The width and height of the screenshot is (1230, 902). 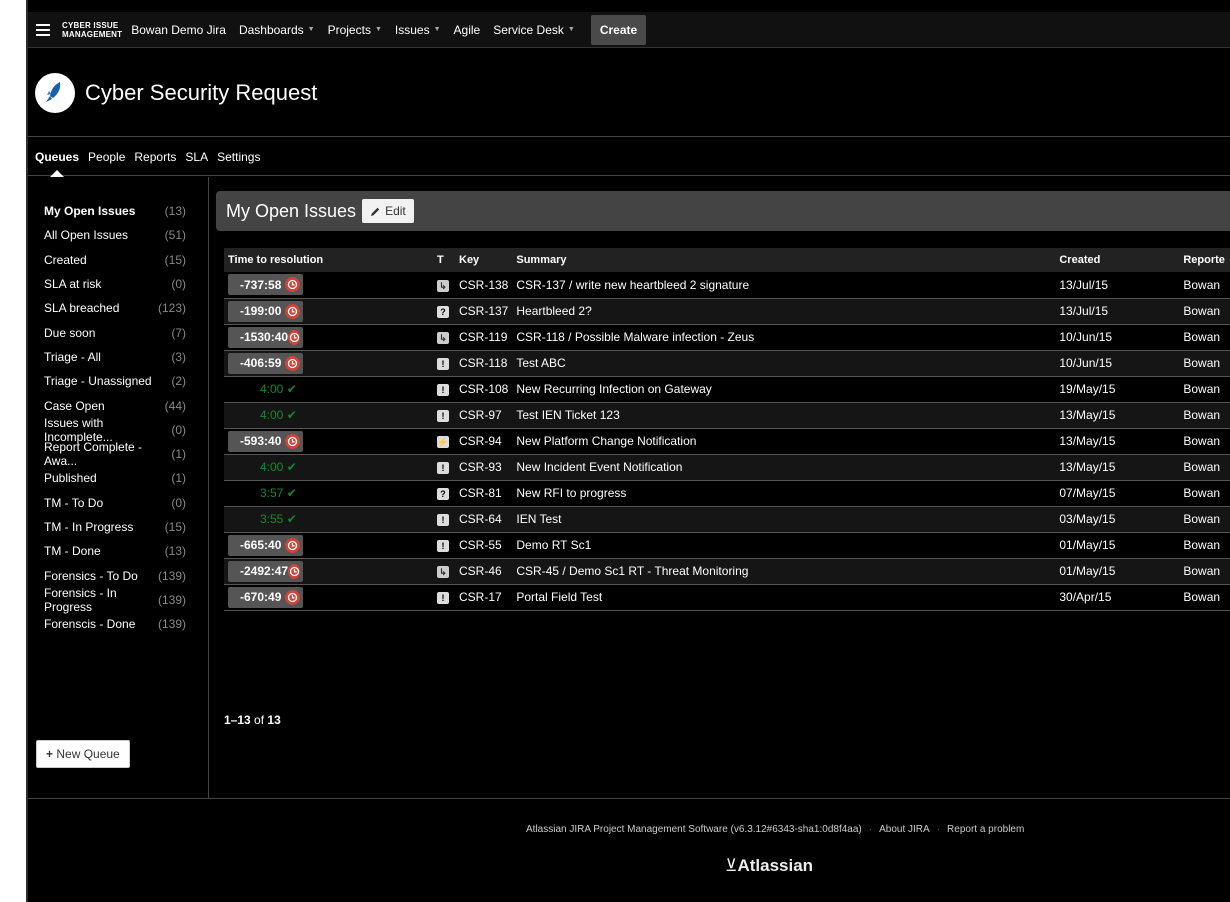 What do you see at coordinates (618, 29) in the screenshot?
I see `create-button: Create` at bounding box center [618, 29].